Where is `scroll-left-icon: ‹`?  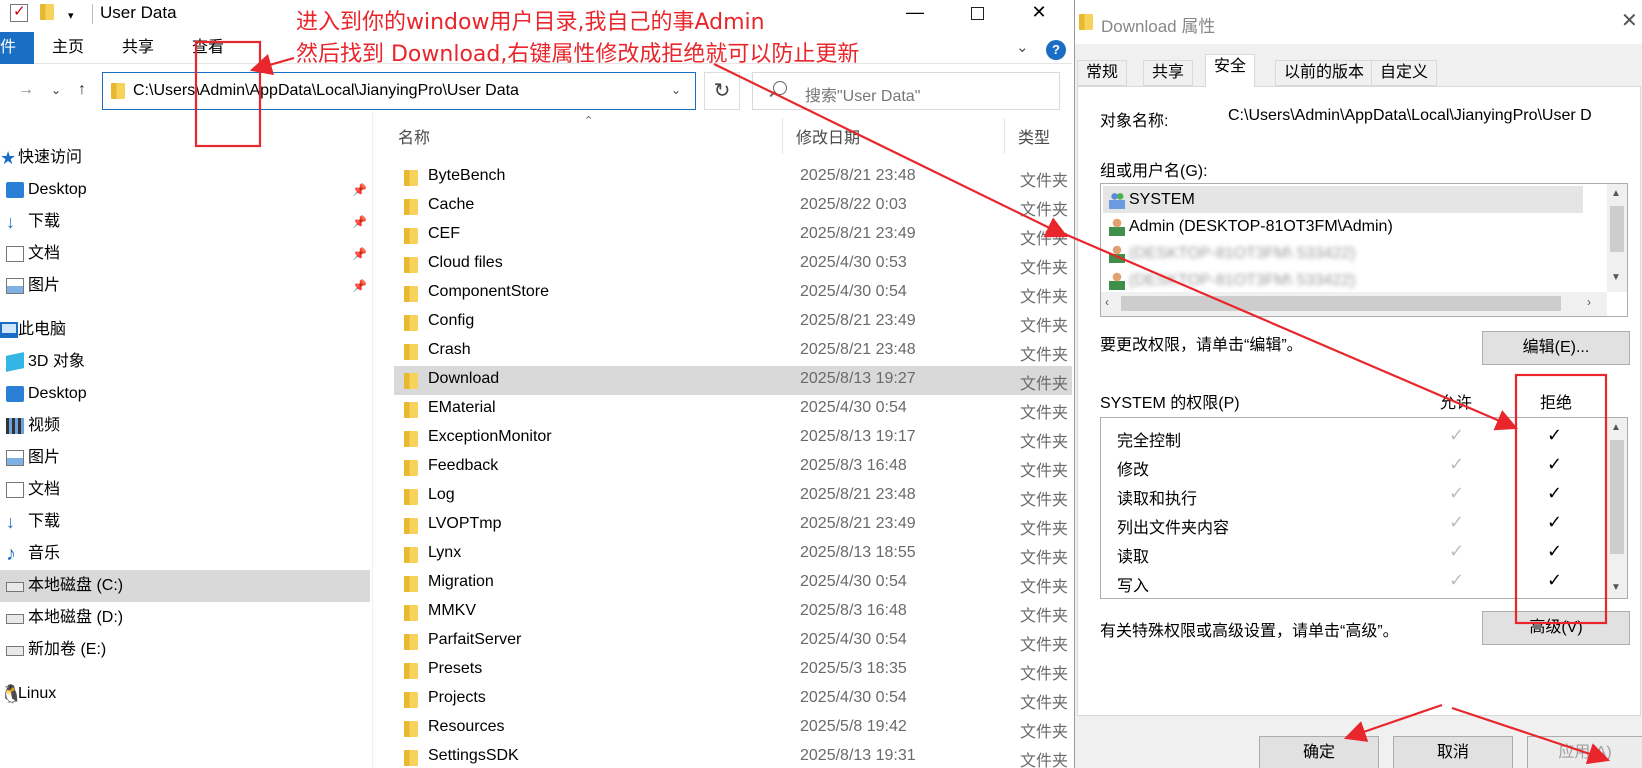
scroll-left-icon: ‹ is located at coordinates (1107, 302).